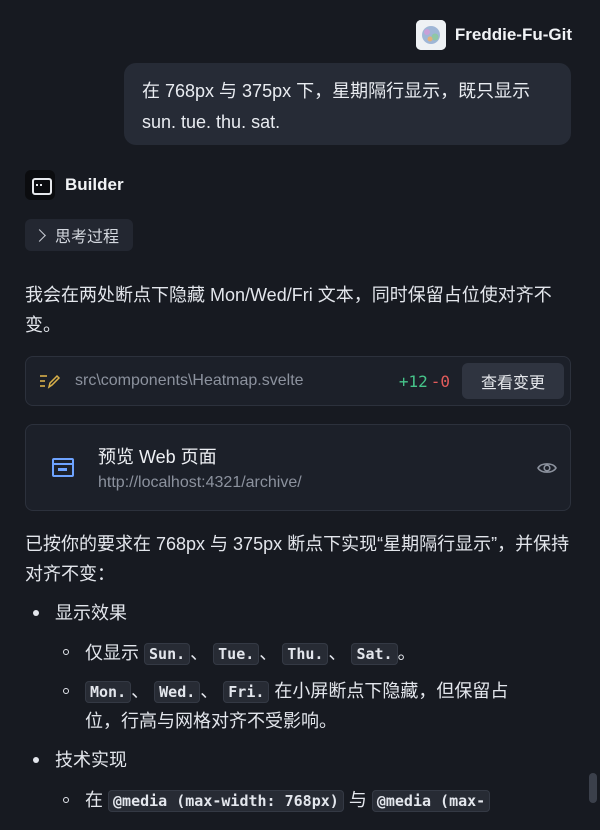 The image size is (600, 830). What do you see at coordinates (431, 801) in the screenshot?
I see `media-query-code: @media (max-` at bounding box center [431, 801].